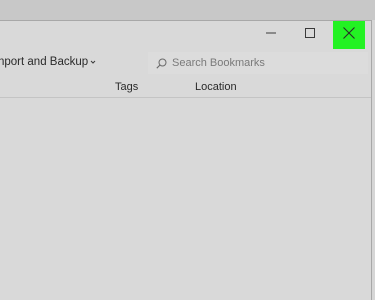  I want to click on search-icon, so click(161, 63).